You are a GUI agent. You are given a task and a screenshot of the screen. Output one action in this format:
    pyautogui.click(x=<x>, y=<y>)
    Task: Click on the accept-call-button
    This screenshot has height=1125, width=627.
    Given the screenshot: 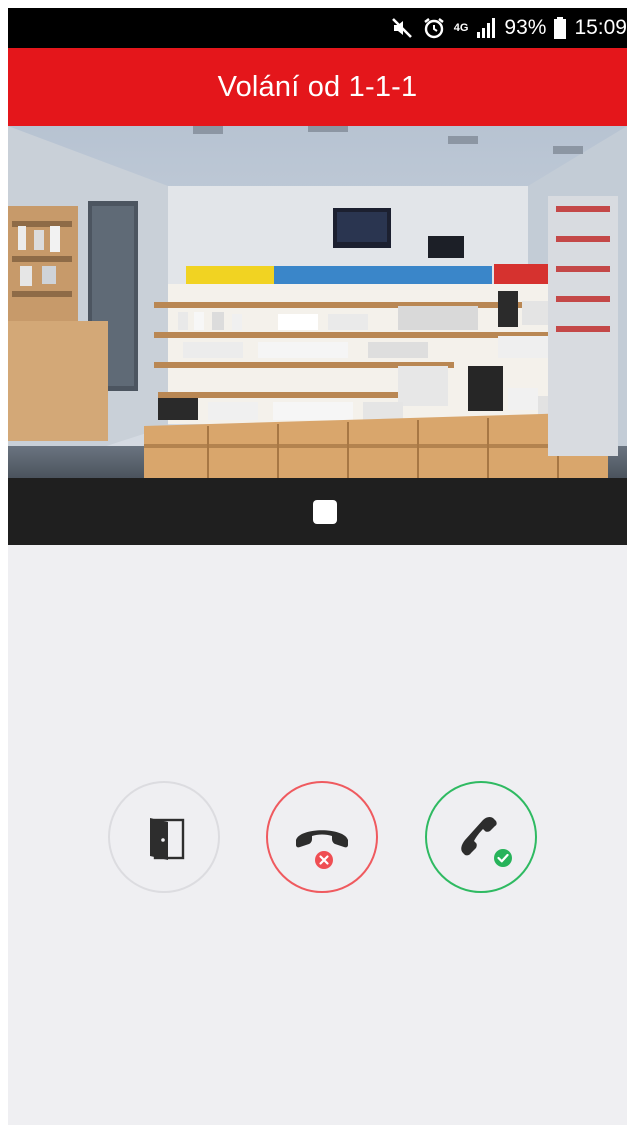 What is the action you would take?
    pyautogui.click(x=481, y=837)
    